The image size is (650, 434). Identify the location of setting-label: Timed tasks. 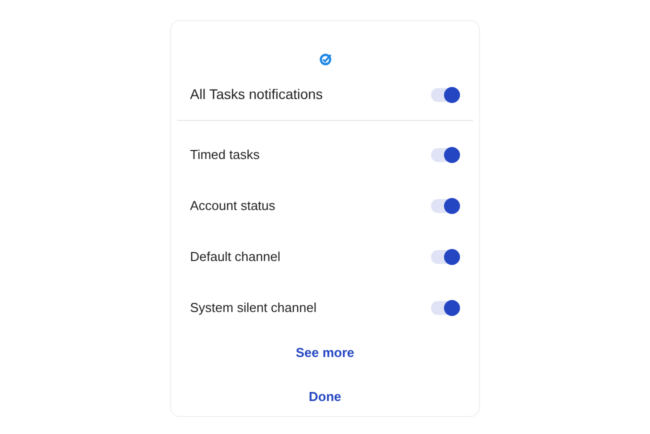
(225, 155).